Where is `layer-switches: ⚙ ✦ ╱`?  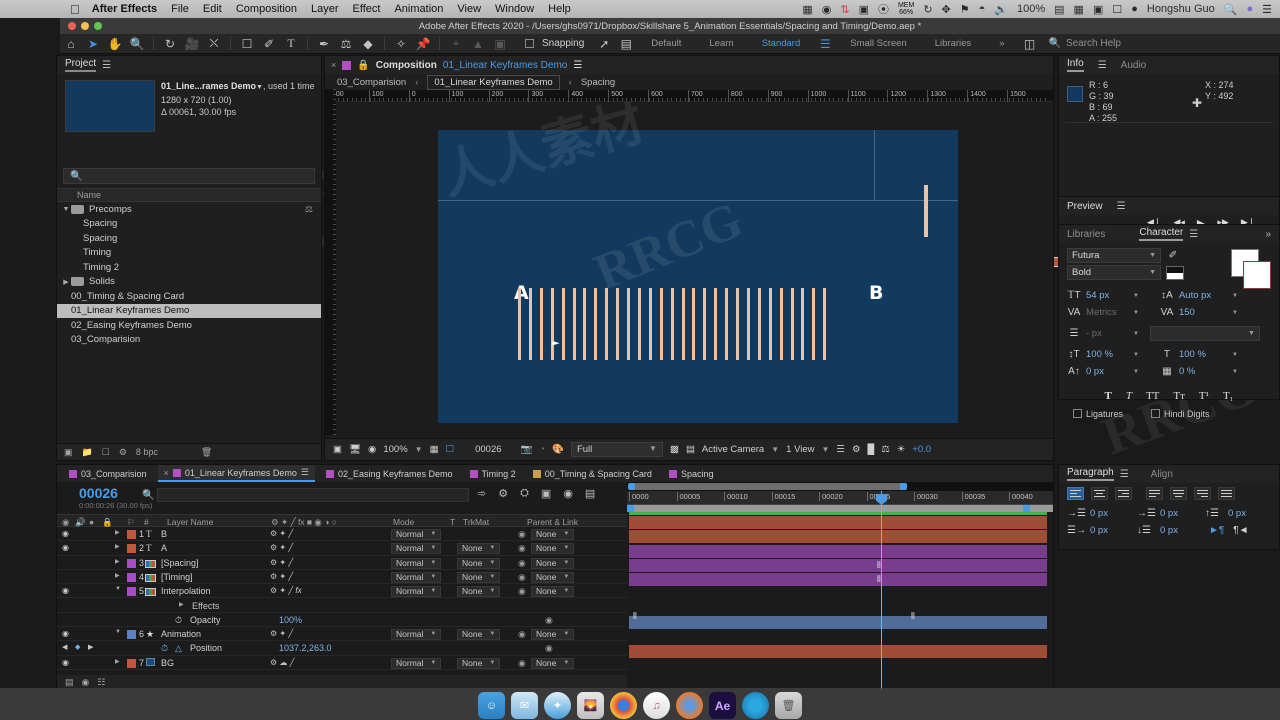 layer-switches: ⚙ ✦ ╱ is located at coordinates (281, 533).